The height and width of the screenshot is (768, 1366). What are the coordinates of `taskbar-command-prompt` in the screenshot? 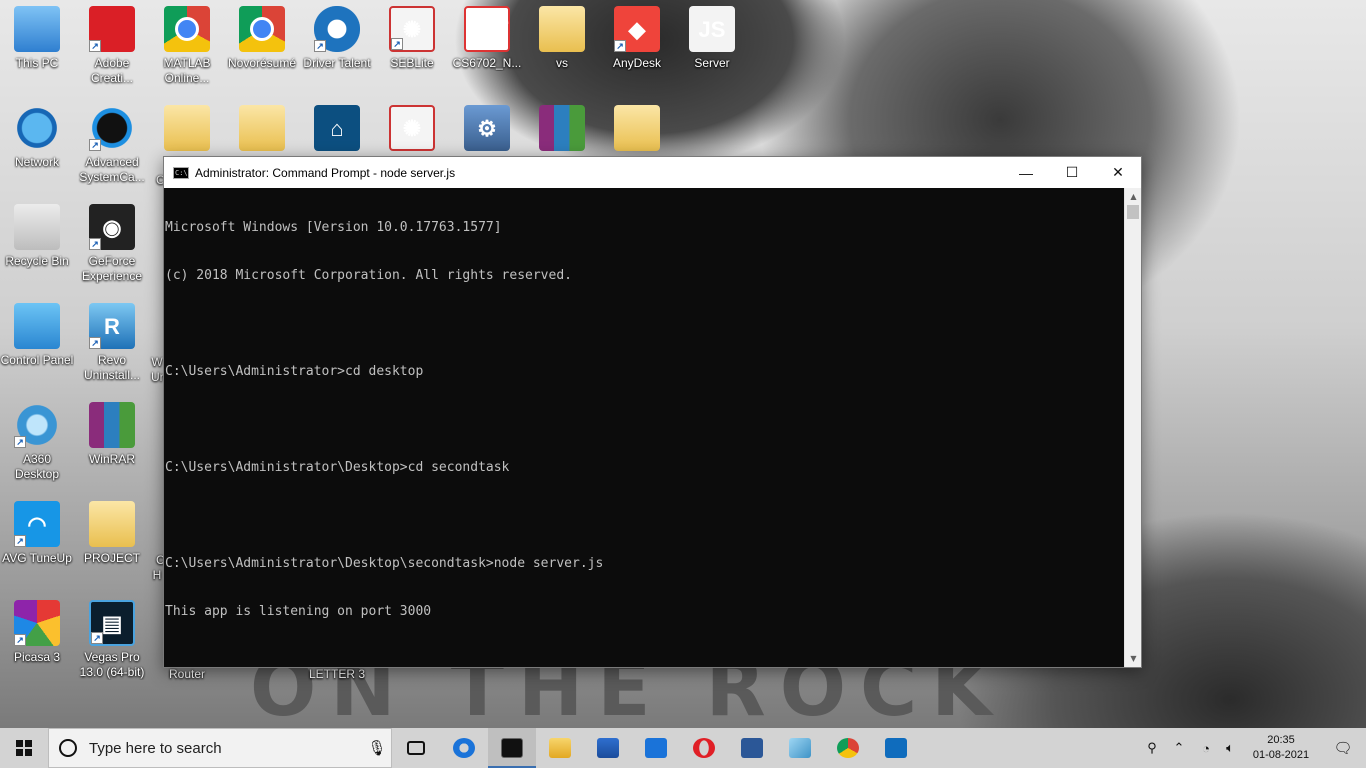 It's located at (512, 748).